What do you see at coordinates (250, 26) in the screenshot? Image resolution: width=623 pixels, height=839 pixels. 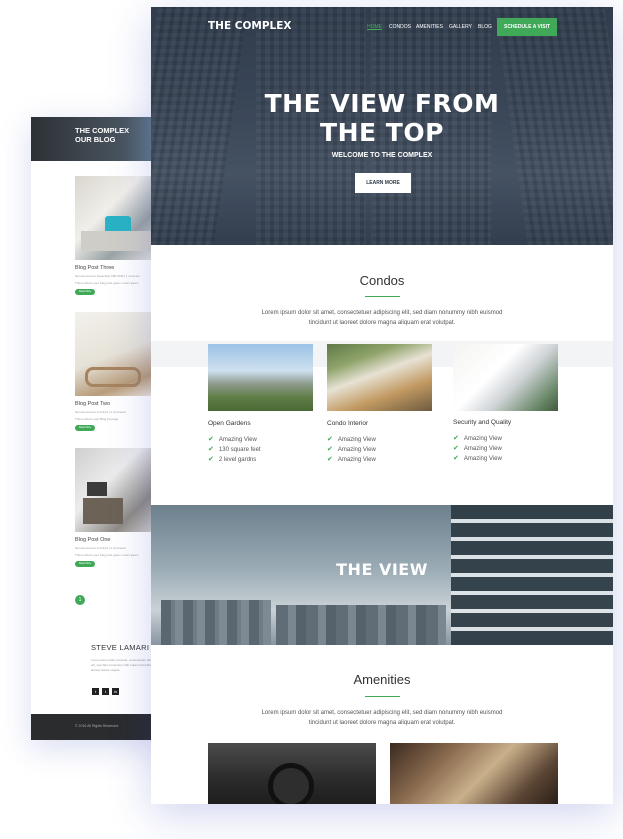 I see `site-logo: THE COMPLEX` at bounding box center [250, 26].